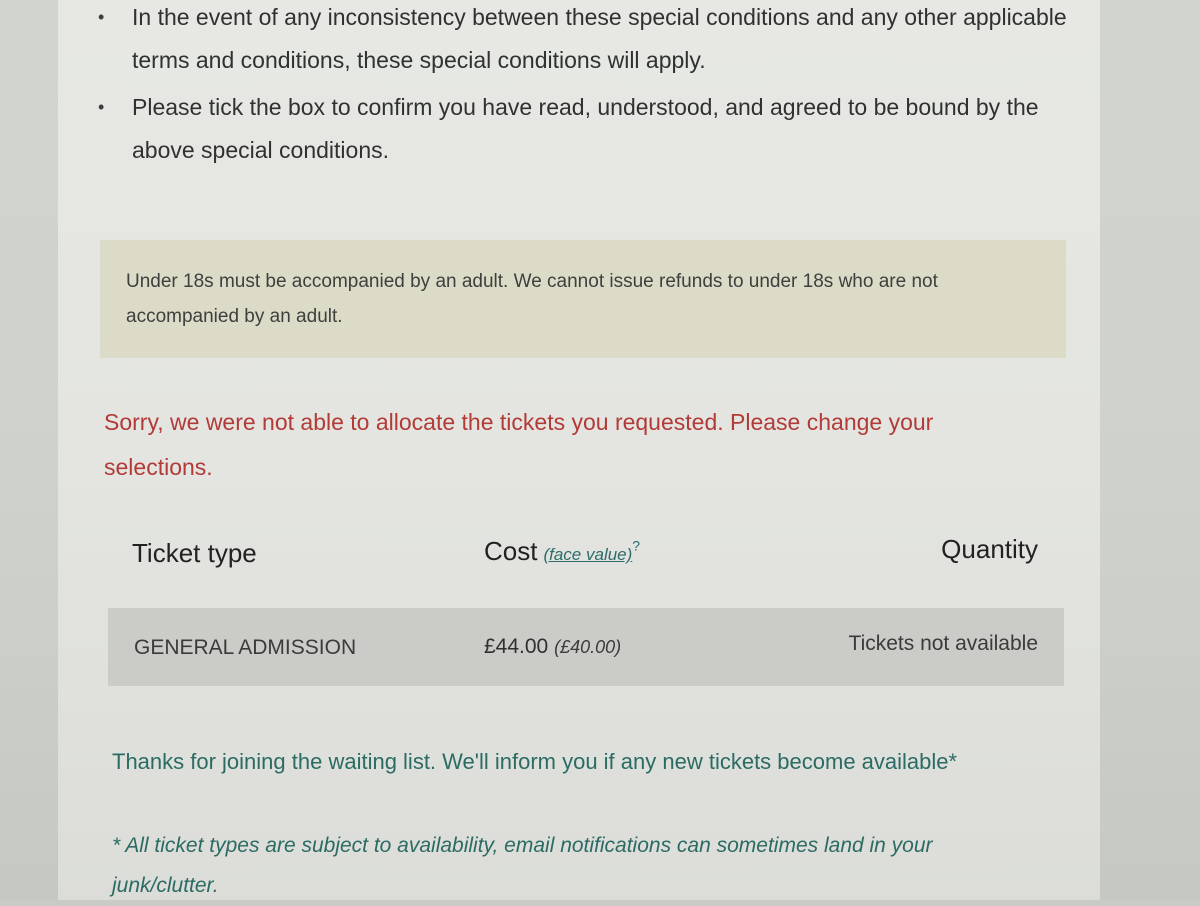 Image resolution: width=1200 pixels, height=906 pixels. What do you see at coordinates (943, 643) in the screenshot?
I see `ticket-availability-status: Tickets not available` at bounding box center [943, 643].